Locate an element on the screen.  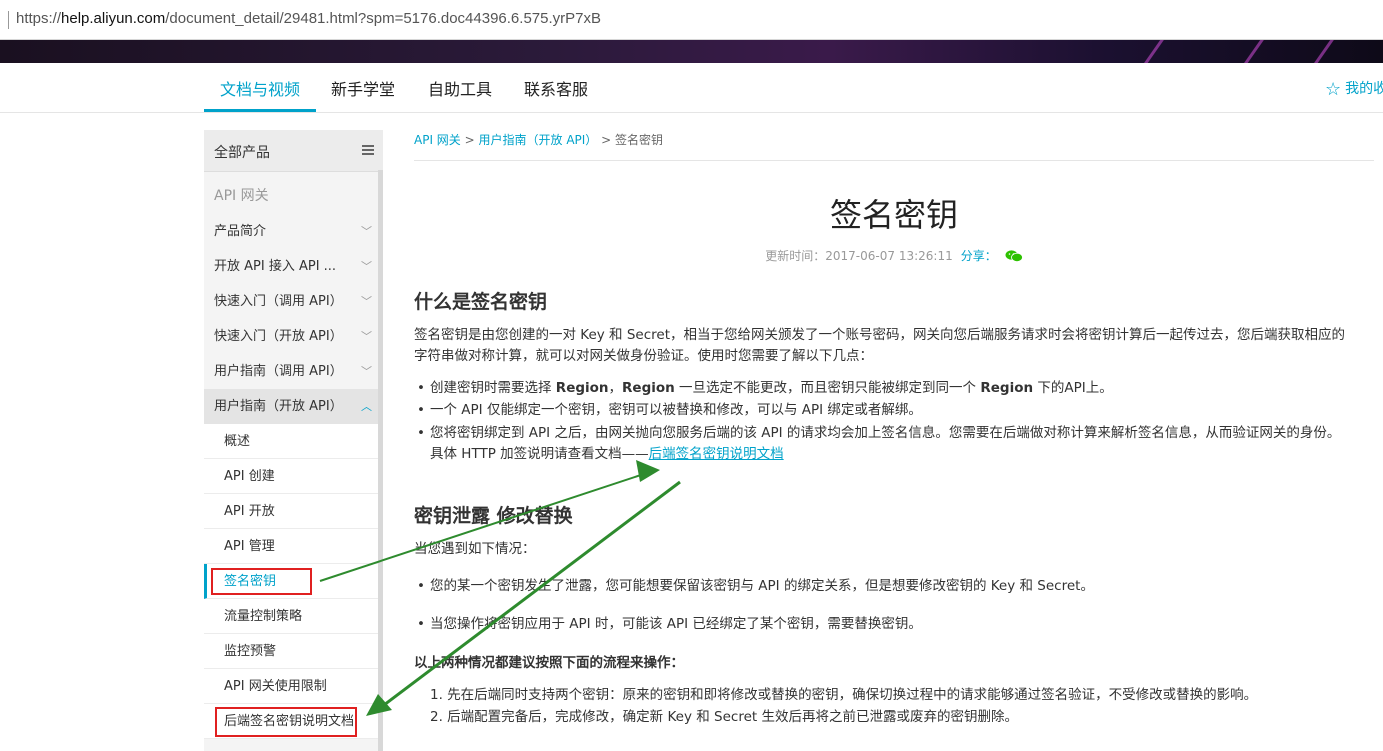
wechat-icon is located at coordinates (1014, 256).